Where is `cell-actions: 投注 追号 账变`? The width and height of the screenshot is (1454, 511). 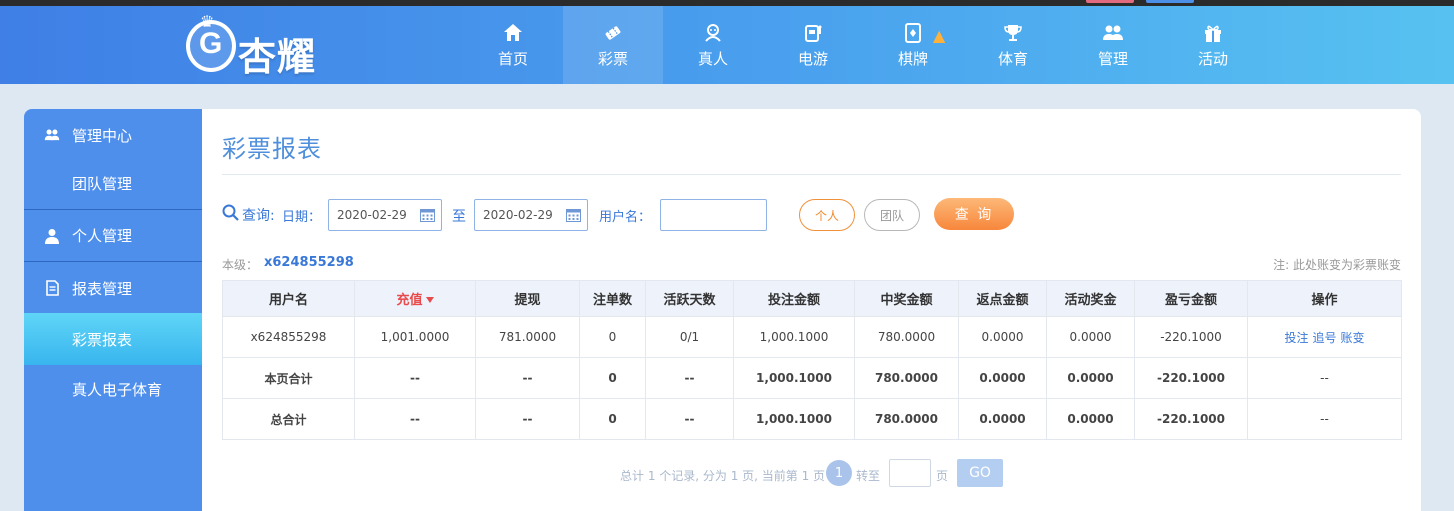
cell-actions: 投注 追号 账变 is located at coordinates (1324, 337).